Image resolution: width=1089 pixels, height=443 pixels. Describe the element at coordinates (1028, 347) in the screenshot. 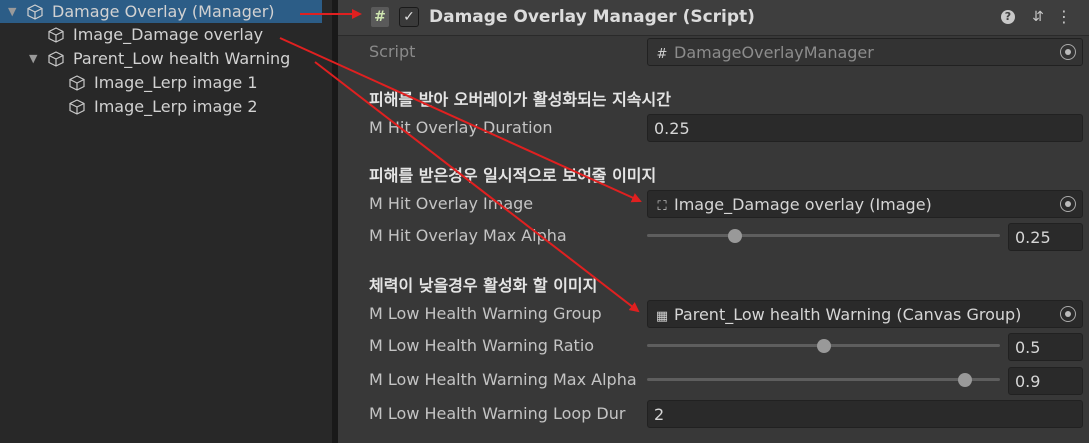

I see `low-ratio-value: 0.5` at that location.